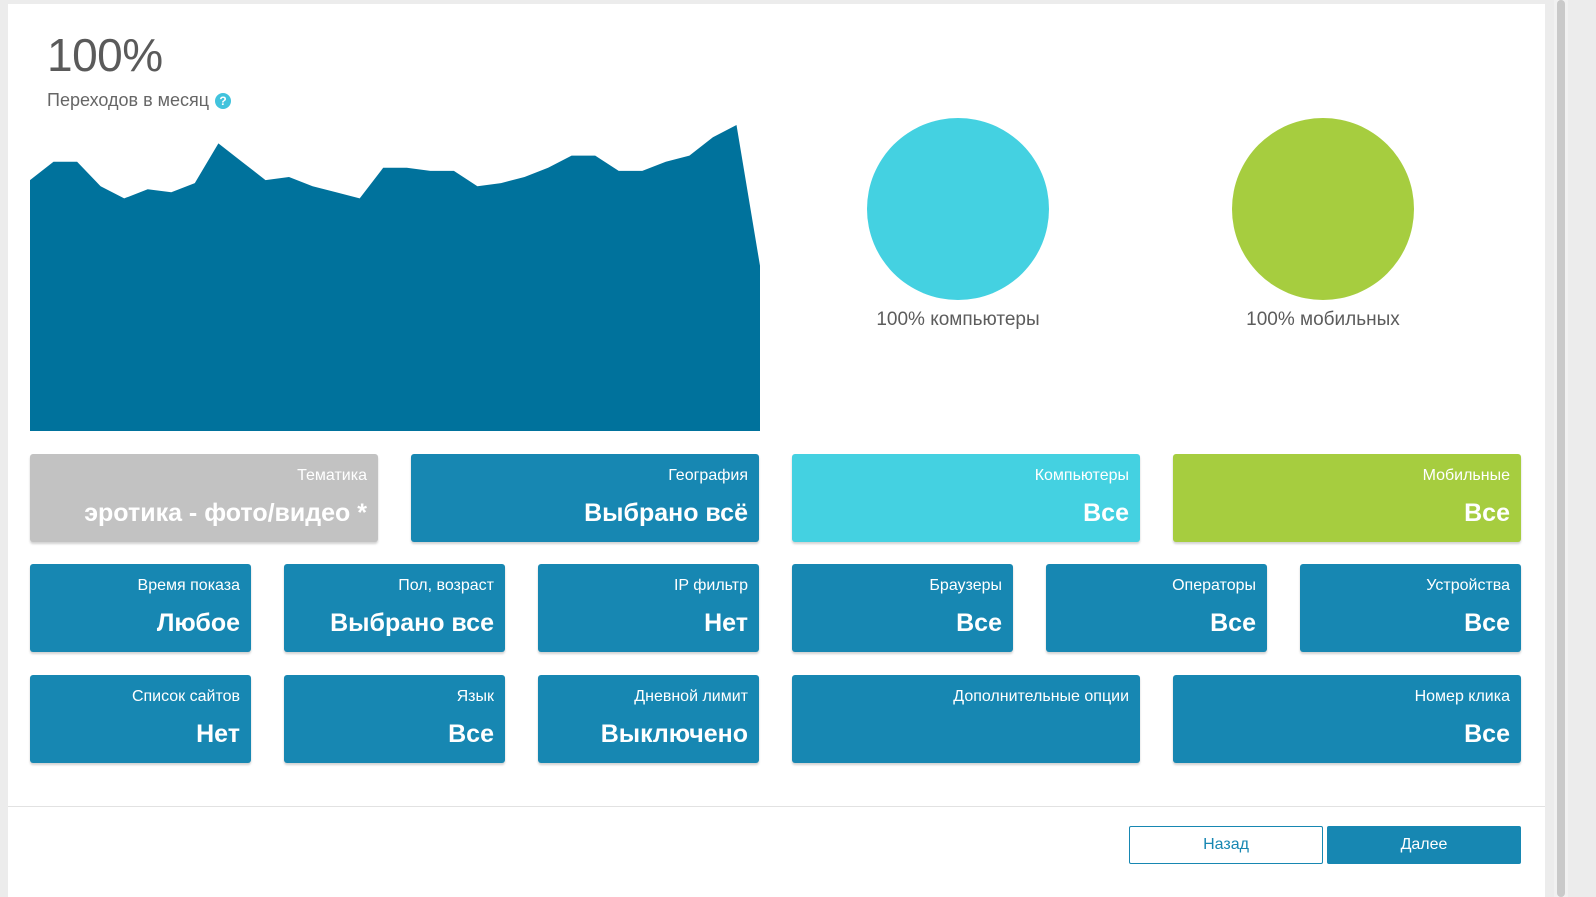  Describe the element at coordinates (1468, 585) in the screenshot. I see `tile-devices-label: Устройства` at that location.